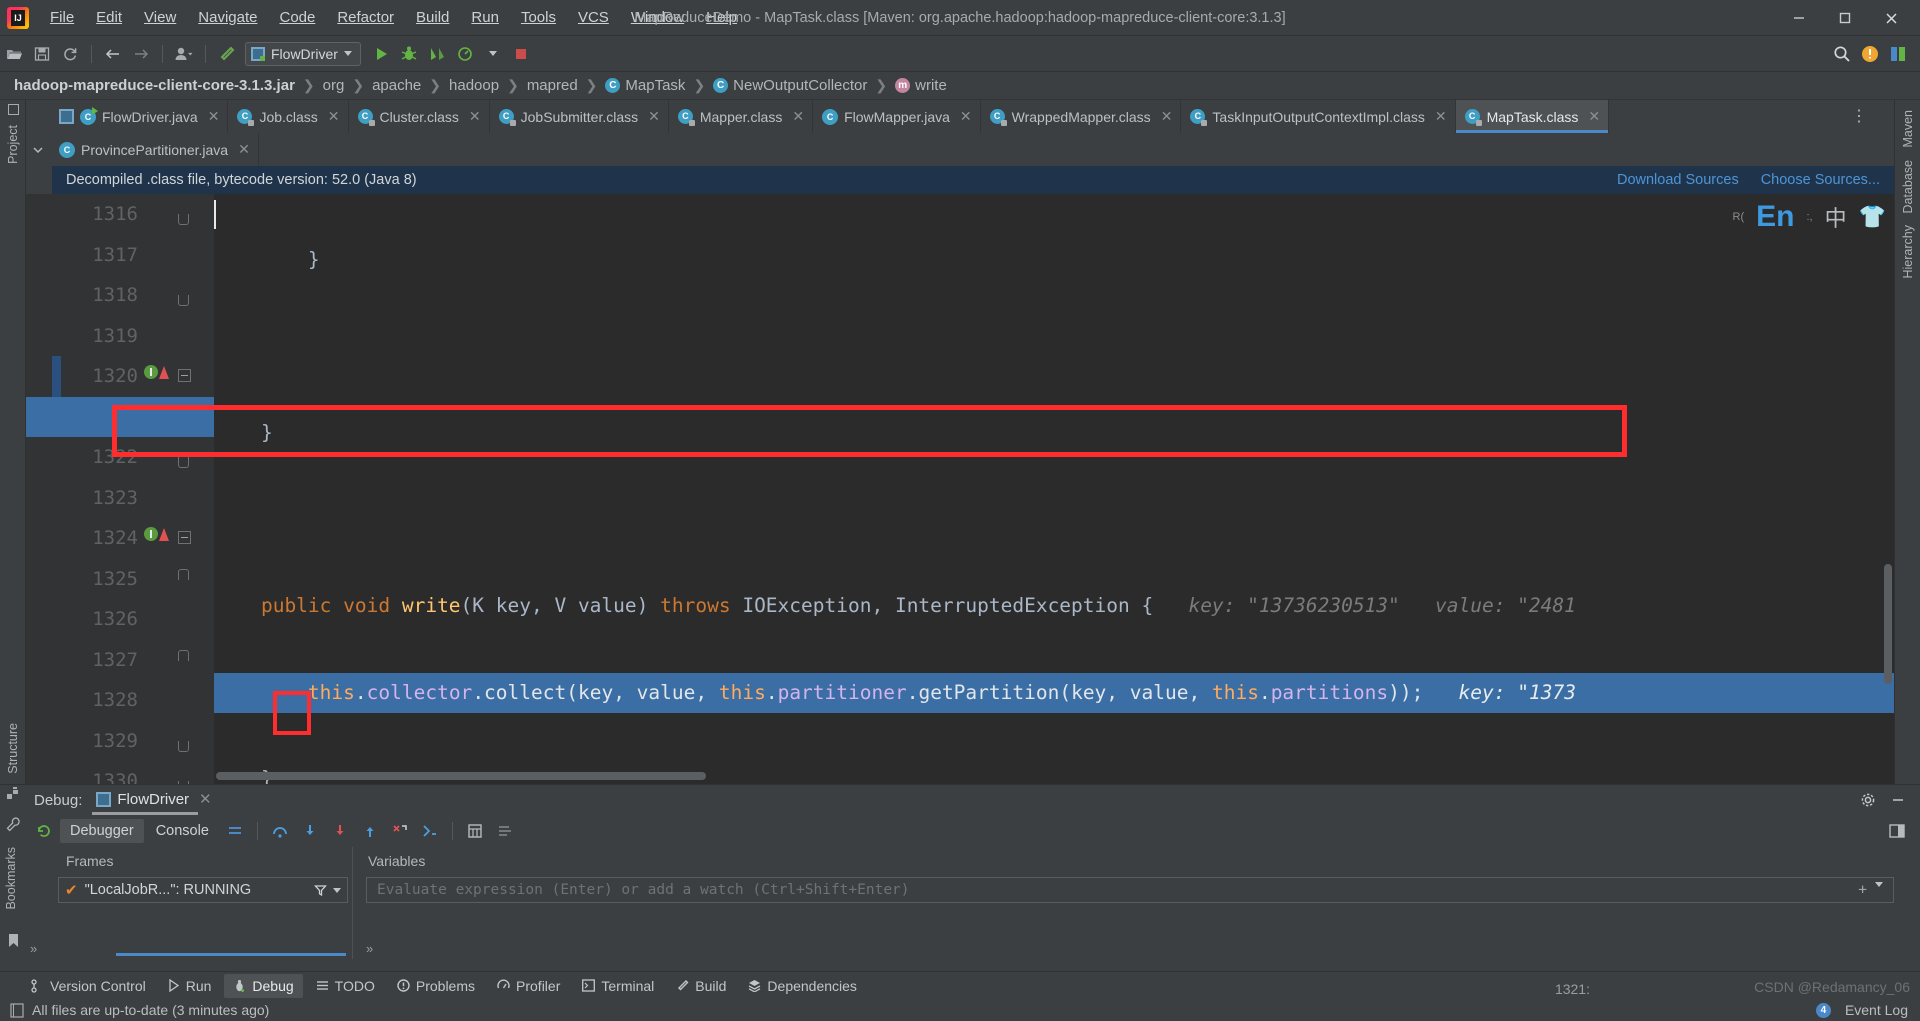 The image size is (1920, 1021). What do you see at coordinates (485, 17) in the screenshot?
I see `menu-item-run: Run` at bounding box center [485, 17].